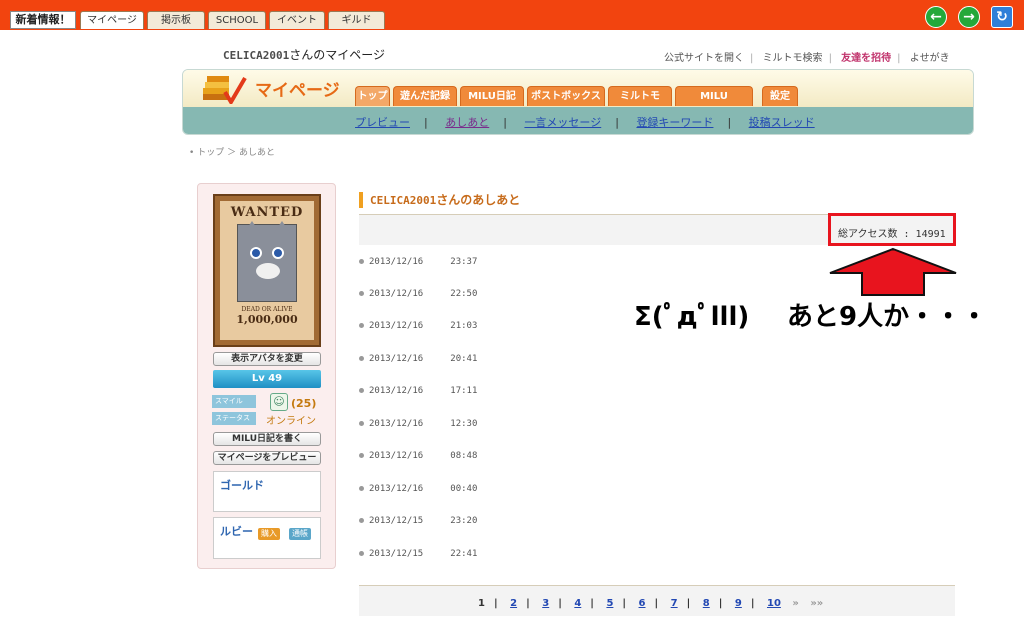  What do you see at coordinates (513, 603) in the screenshot?
I see `page-link: 2` at bounding box center [513, 603].